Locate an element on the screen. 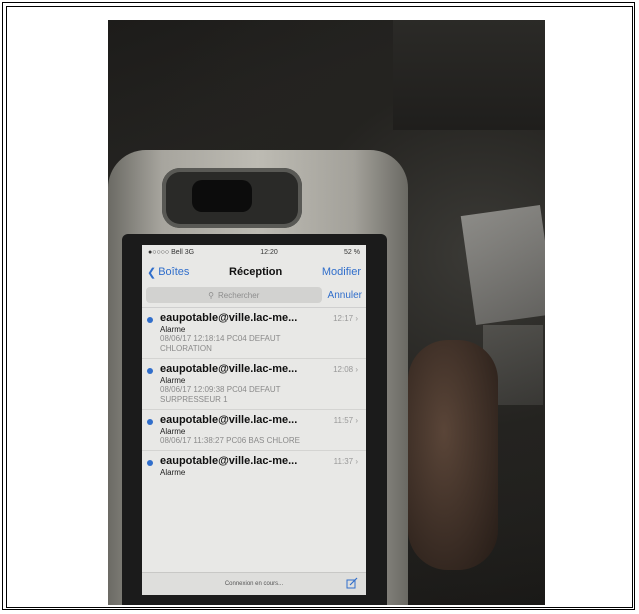  search-row: ⚲ Rechercher Annuler is located at coordinates (254, 296).